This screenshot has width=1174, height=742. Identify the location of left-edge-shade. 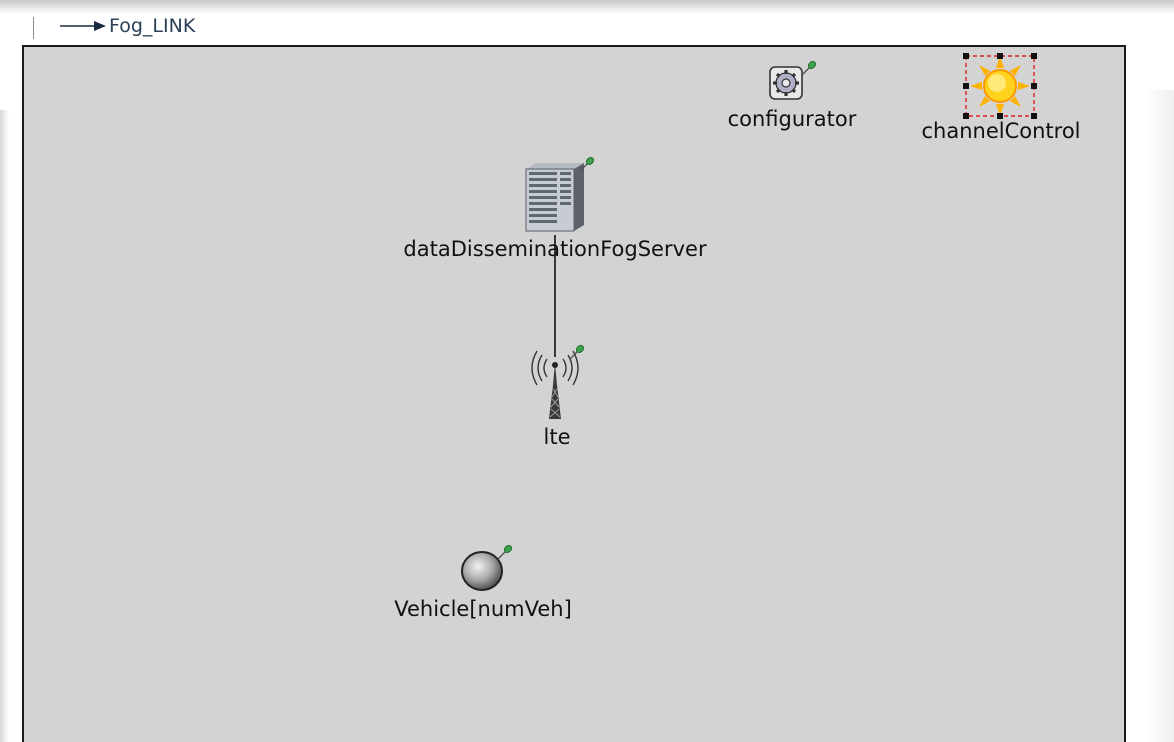
(4, 426).